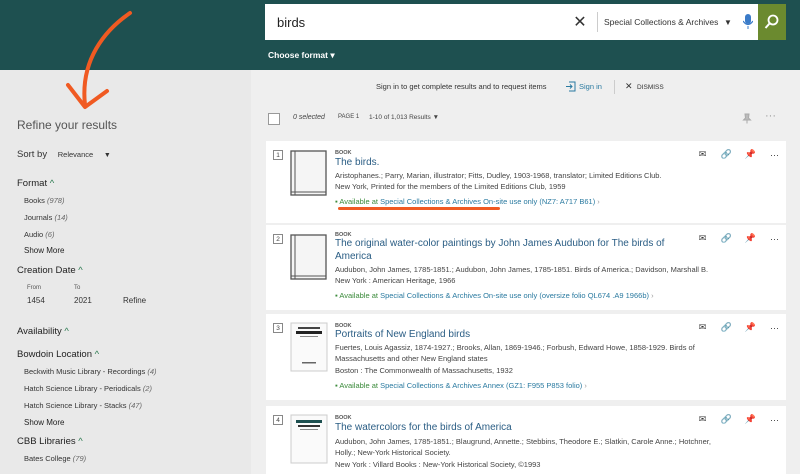  What do you see at coordinates (46, 441) in the screenshot?
I see `cbb-heading-label: CBB Libraries` at bounding box center [46, 441].